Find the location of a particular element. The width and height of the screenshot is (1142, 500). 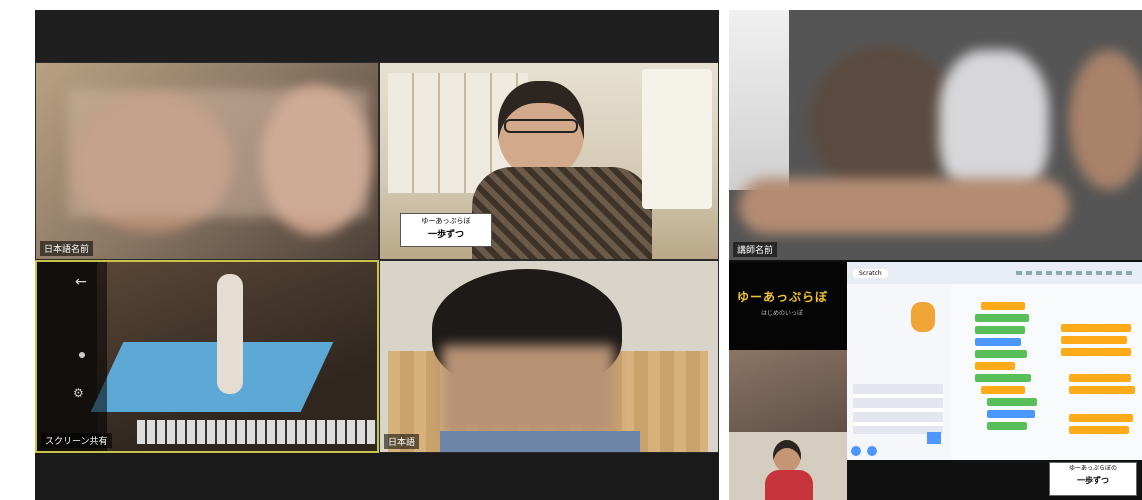

participant-name-label: 日本語 is located at coordinates (402, 441).